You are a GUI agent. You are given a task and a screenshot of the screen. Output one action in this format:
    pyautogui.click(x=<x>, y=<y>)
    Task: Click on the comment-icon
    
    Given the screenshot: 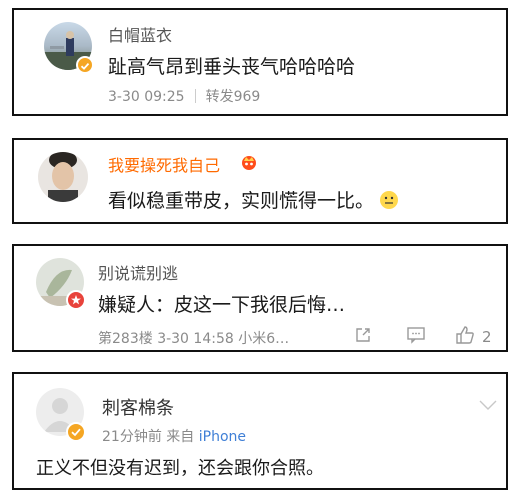 What is the action you would take?
    pyautogui.click(x=416, y=335)
    